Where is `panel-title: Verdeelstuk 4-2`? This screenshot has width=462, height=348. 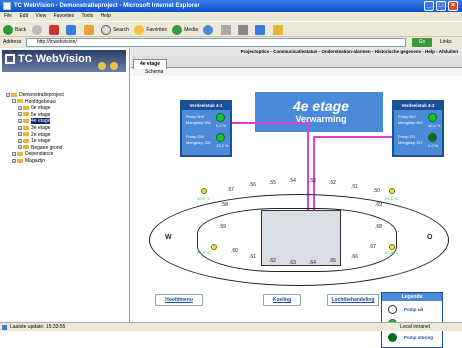
panel-title: Verdeelstuk 4-2 is located at coordinates (418, 106).